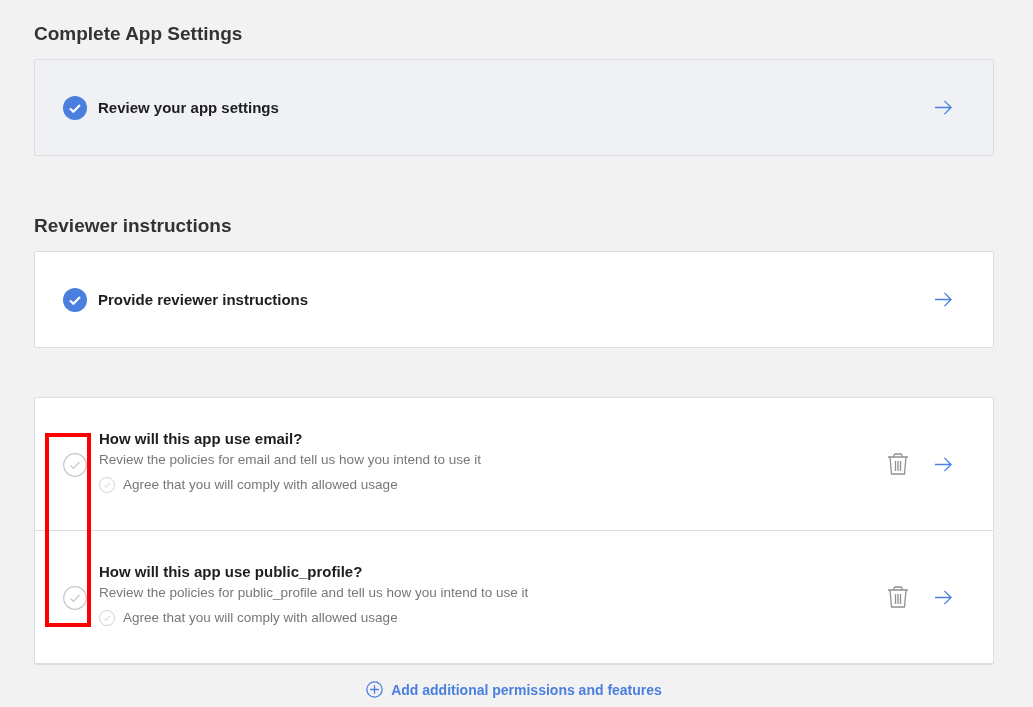  I want to click on task-card: Provide reviewer instructions, so click(514, 299).